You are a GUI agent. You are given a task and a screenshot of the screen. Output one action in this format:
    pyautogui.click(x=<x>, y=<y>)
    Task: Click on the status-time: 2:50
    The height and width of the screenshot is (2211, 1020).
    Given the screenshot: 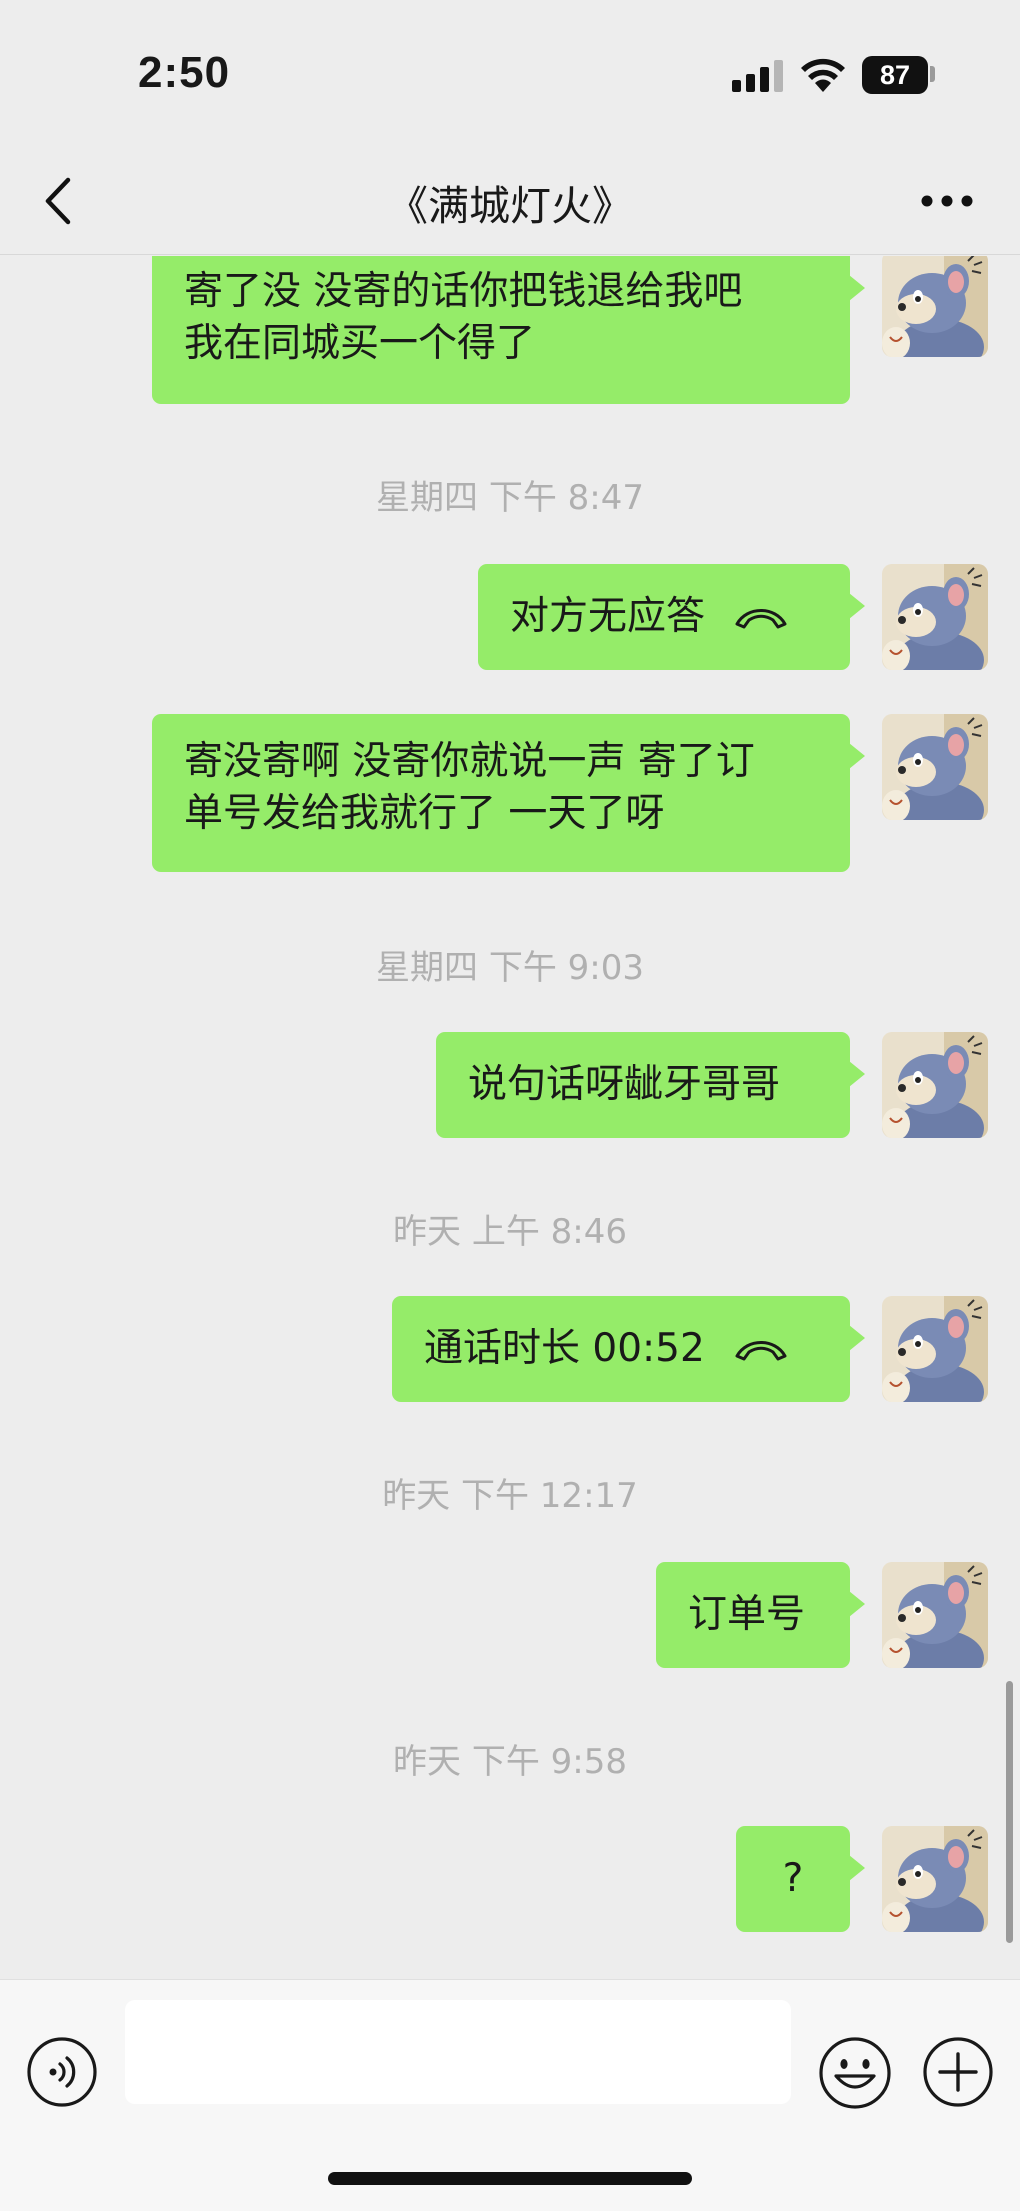 What is the action you would take?
    pyautogui.click(x=184, y=72)
    